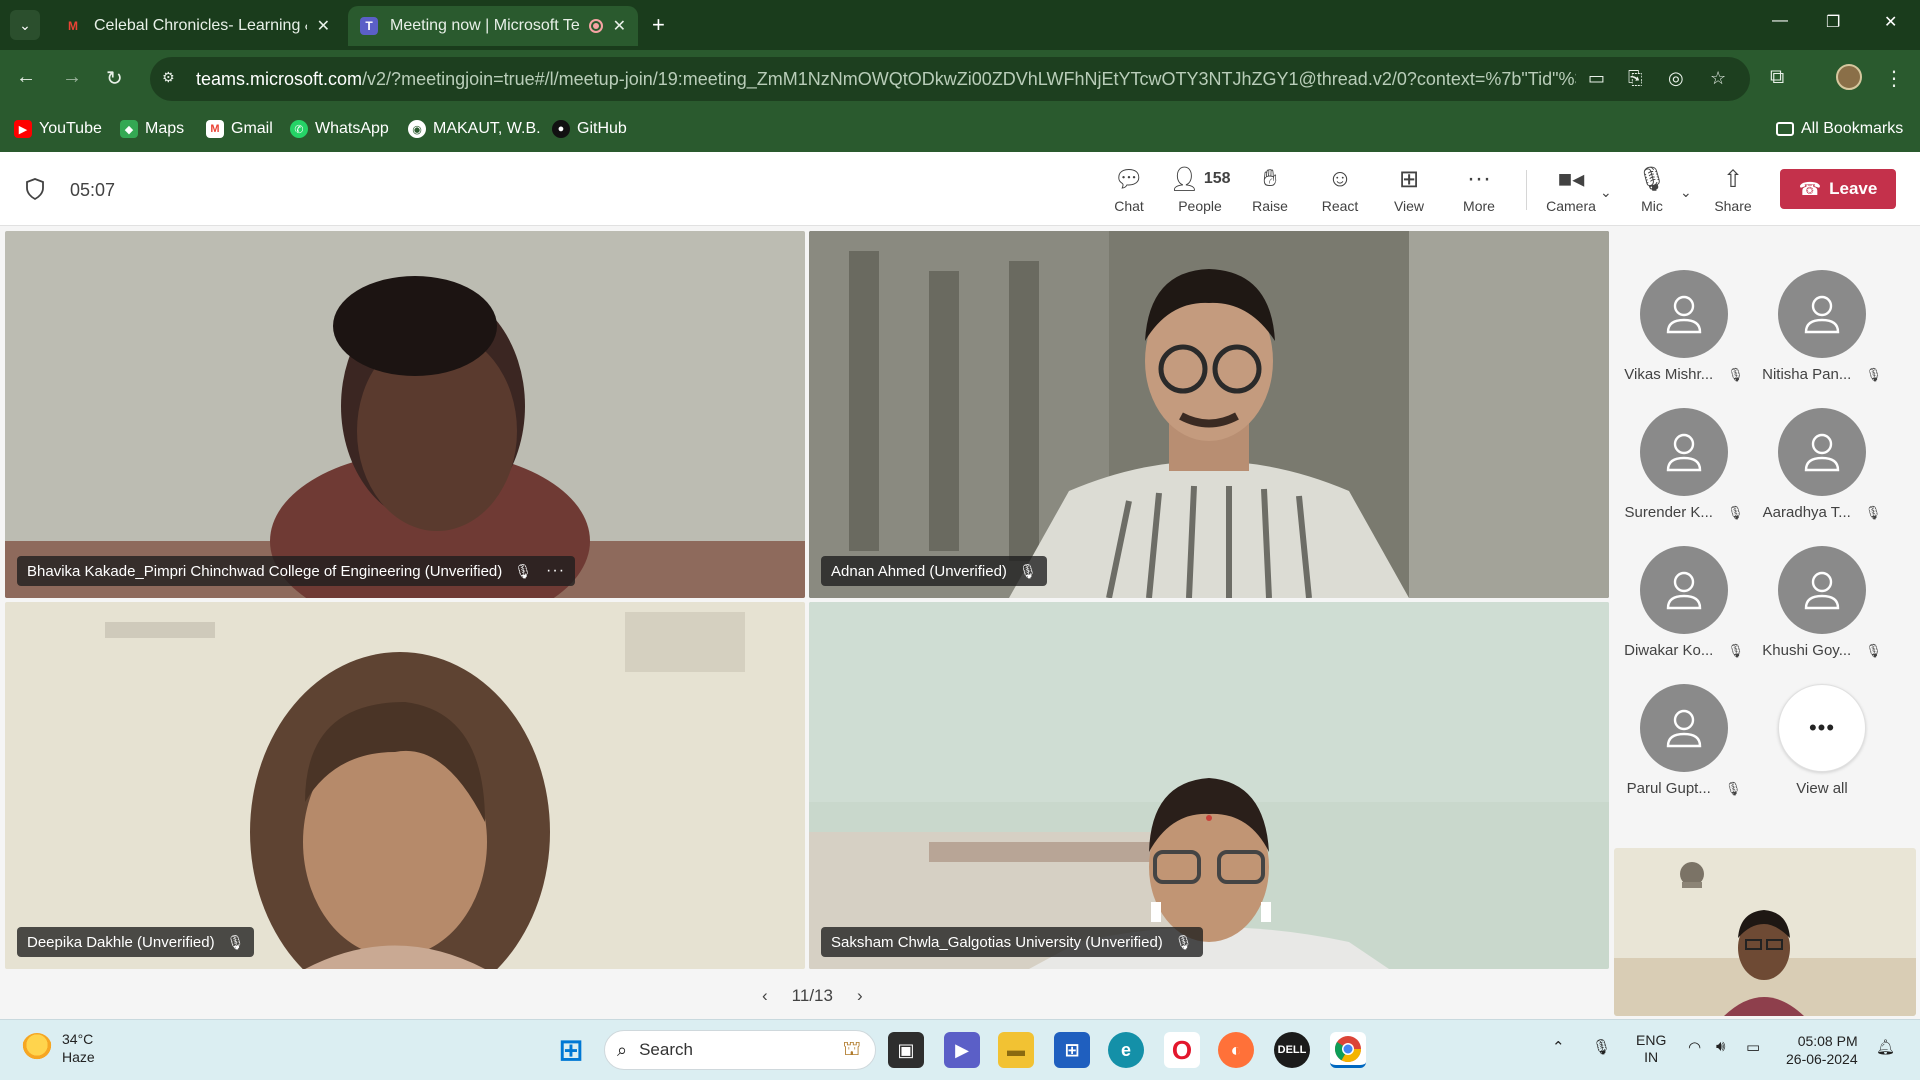 This screenshot has width=1920, height=1080. What do you see at coordinates (1822, 602) in the screenshot?
I see `participant-avatar-tile: Khushi Goy... 🎙︎` at bounding box center [1822, 602].